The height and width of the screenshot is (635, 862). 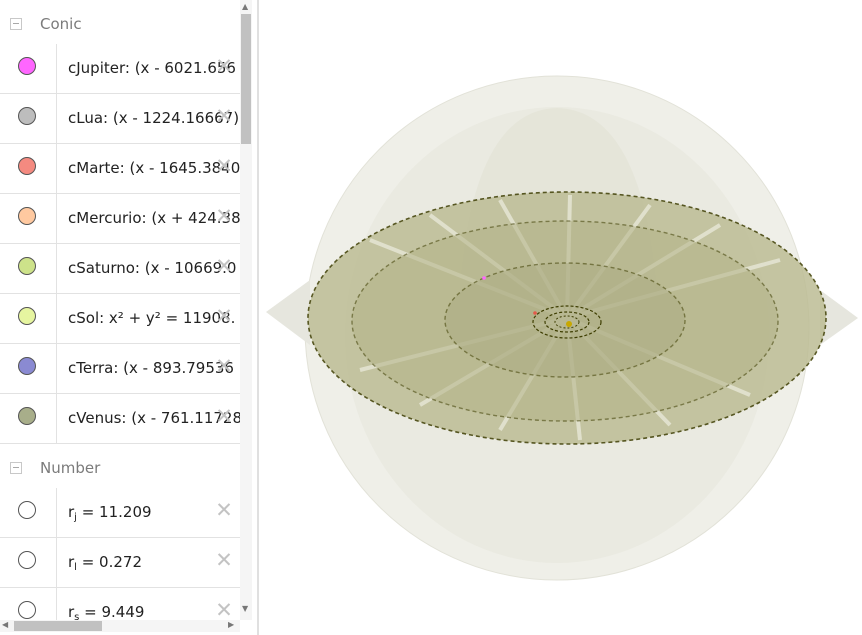 I want to click on plane-wing-left, so click(x=288, y=312).